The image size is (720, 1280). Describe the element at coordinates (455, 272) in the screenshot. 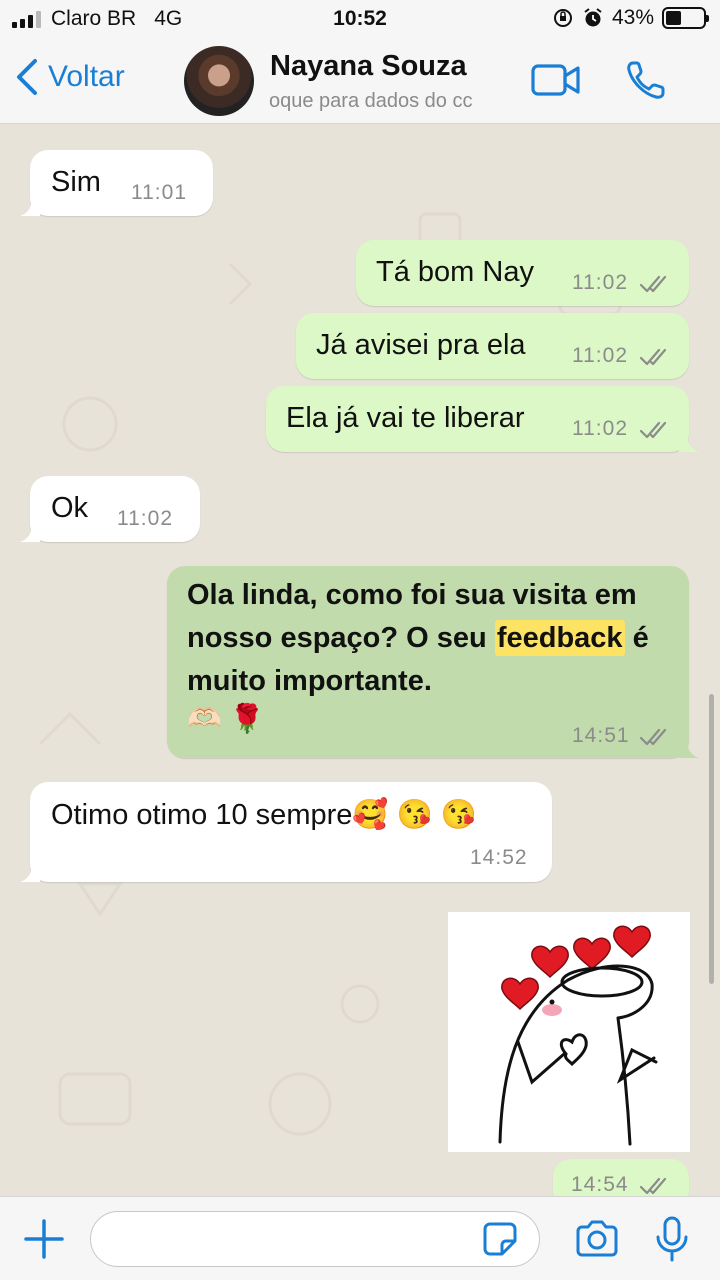

I see `message-text: Tá bom Nay` at that location.